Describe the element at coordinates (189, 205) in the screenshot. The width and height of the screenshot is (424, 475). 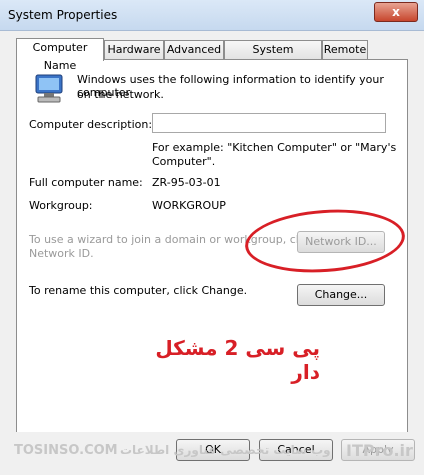
I see `workgroup-value: WORKGROUP` at that location.